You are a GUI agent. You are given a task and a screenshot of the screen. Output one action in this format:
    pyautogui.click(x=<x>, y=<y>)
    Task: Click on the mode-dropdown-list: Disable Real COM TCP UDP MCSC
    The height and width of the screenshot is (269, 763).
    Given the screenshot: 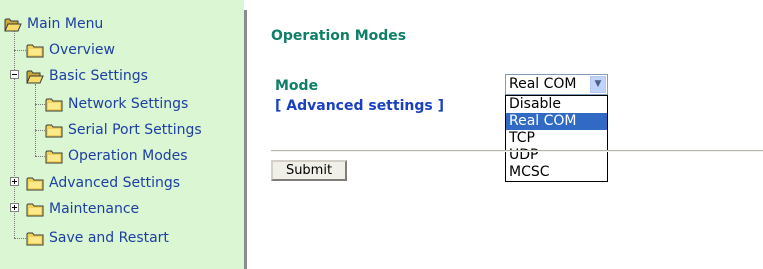 What is the action you would take?
    pyautogui.click(x=556, y=138)
    